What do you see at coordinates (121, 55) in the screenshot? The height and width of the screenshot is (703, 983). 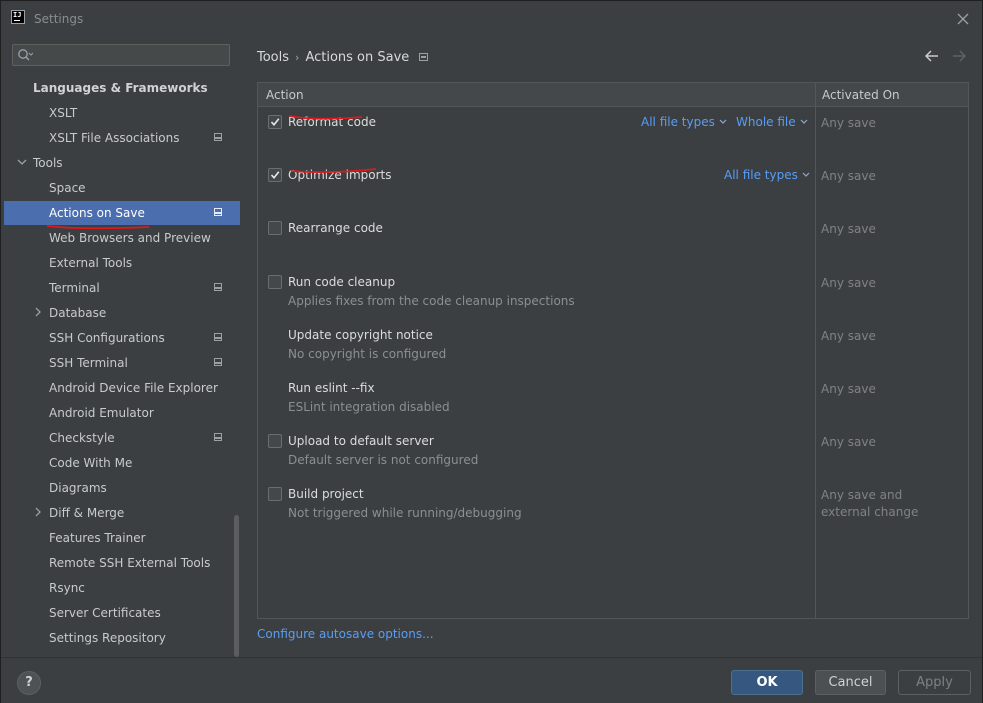 I see `settings-search-input` at bounding box center [121, 55].